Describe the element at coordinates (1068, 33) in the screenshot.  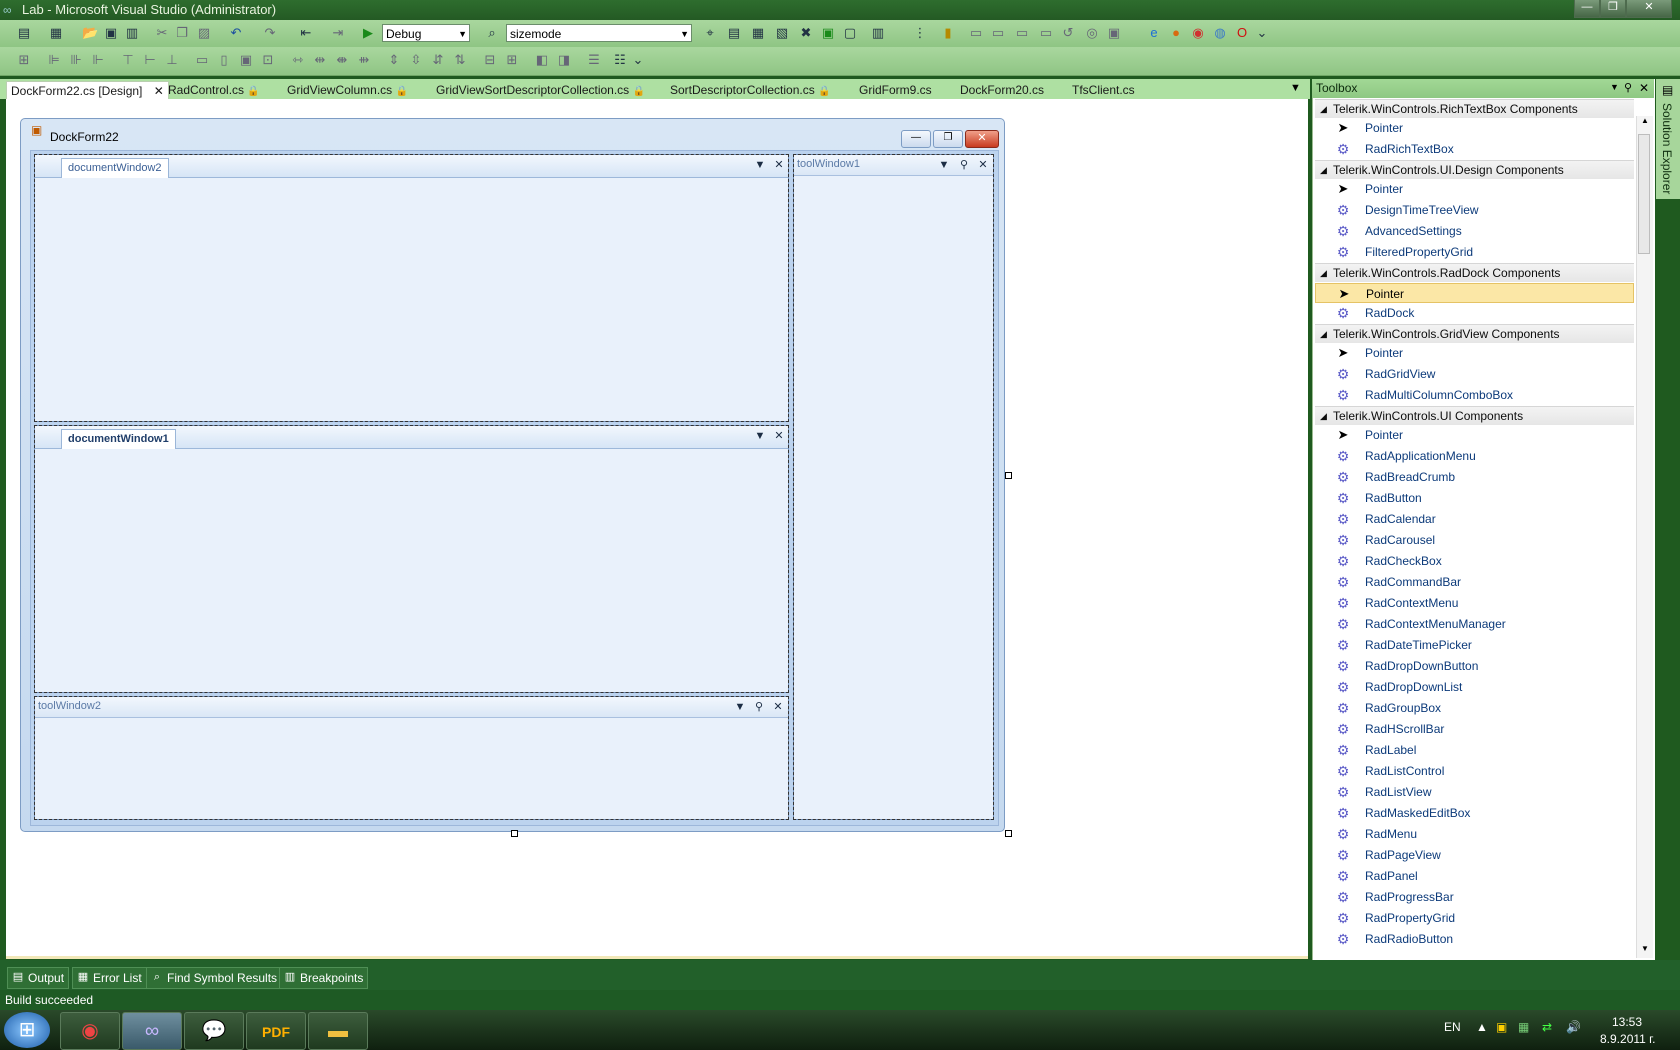
I see `debug-restart-icon: ↺` at that location.